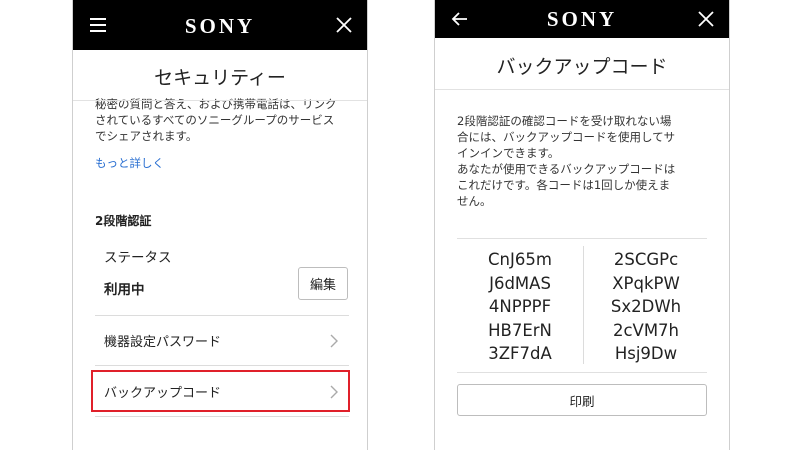 The width and height of the screenshot is (800, 450). Describe the element at coordinates (646, 259) in the screenshot. I see `backup-code: 2SCGPc` at that location.